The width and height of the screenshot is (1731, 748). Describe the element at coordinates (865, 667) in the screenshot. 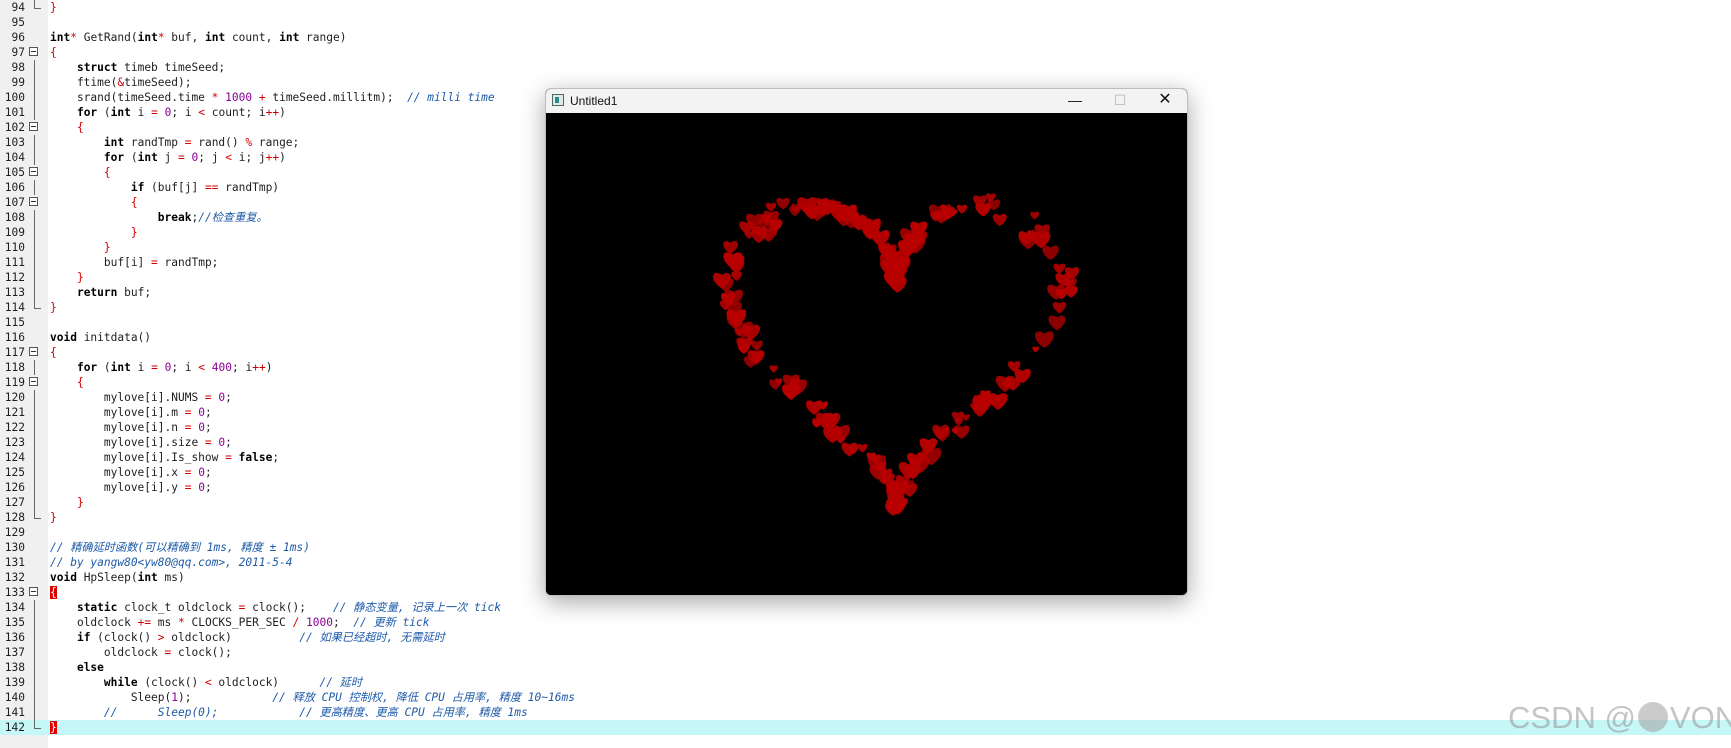

I see `code-line: 138 else` at that location.